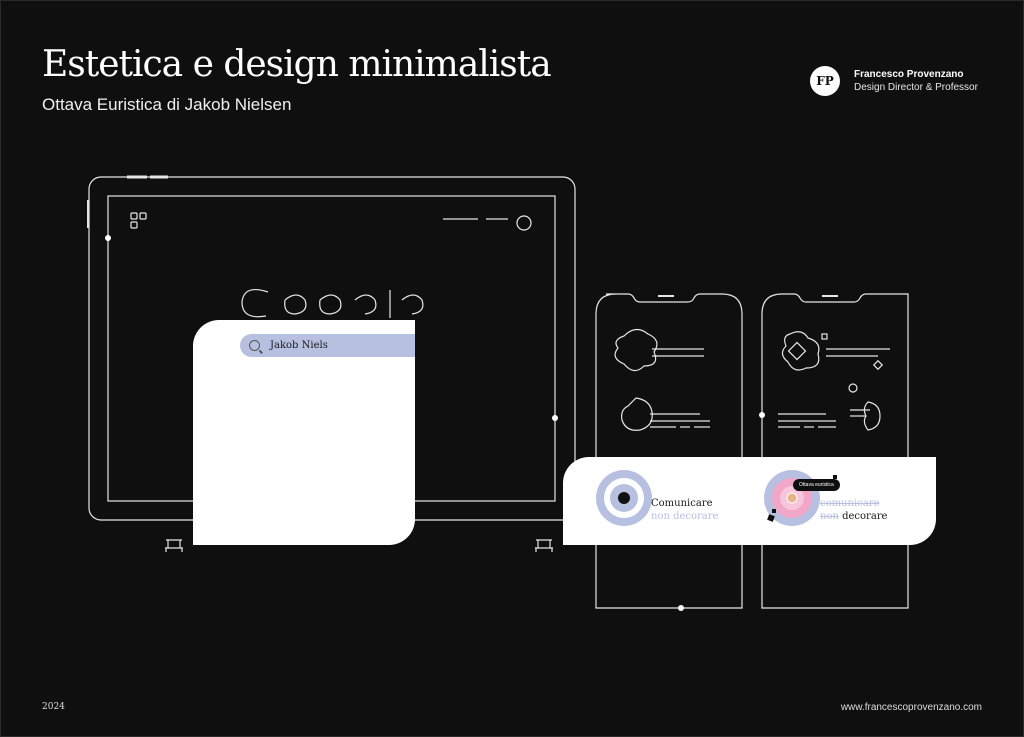 The width and height of the screenshot is (1024, 737). Describe the element at coordinates (254, 345) in the screenshot. I see `search-icon` at that location.